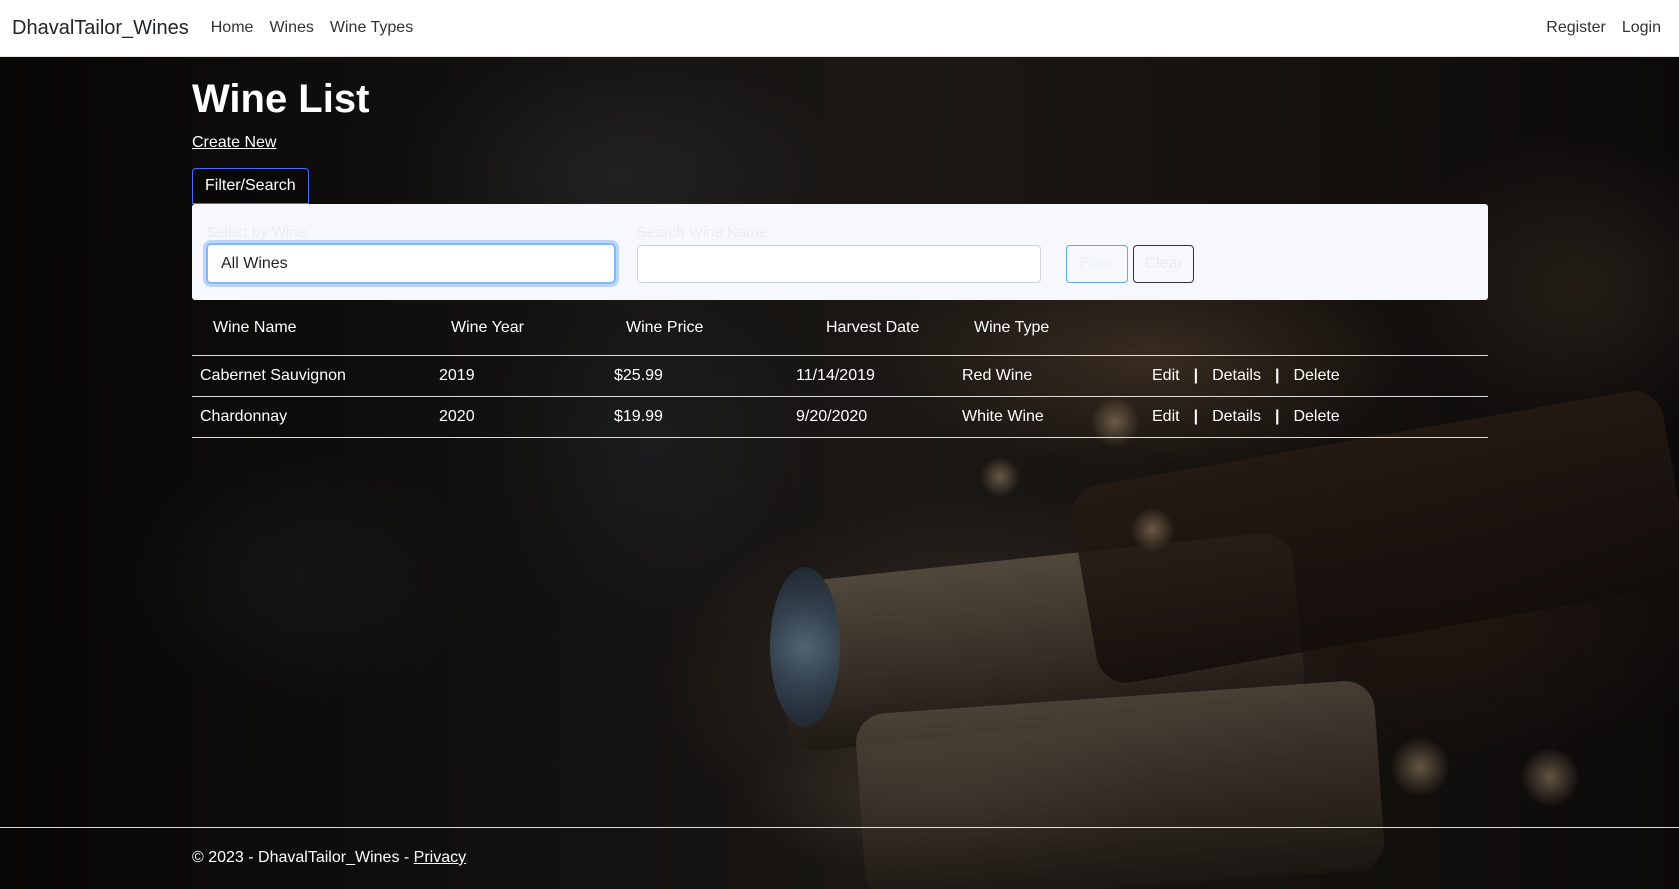  What do you see at coordinates (526, 376) in the screenshot?
I see `cell-wine-year: 2019` at bounding box center [526, 376].